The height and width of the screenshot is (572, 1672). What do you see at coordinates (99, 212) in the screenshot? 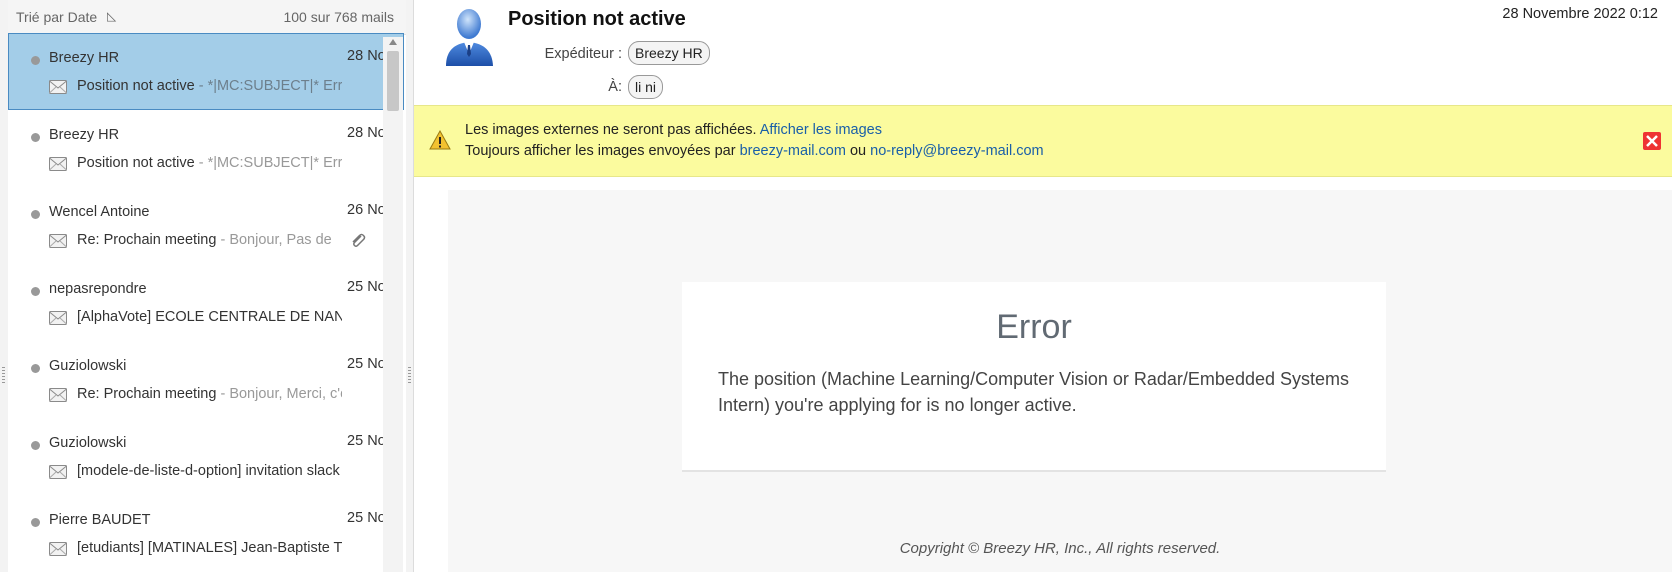
I see `message-sender: Wencel Antoine` at bounding box center [99, 212].